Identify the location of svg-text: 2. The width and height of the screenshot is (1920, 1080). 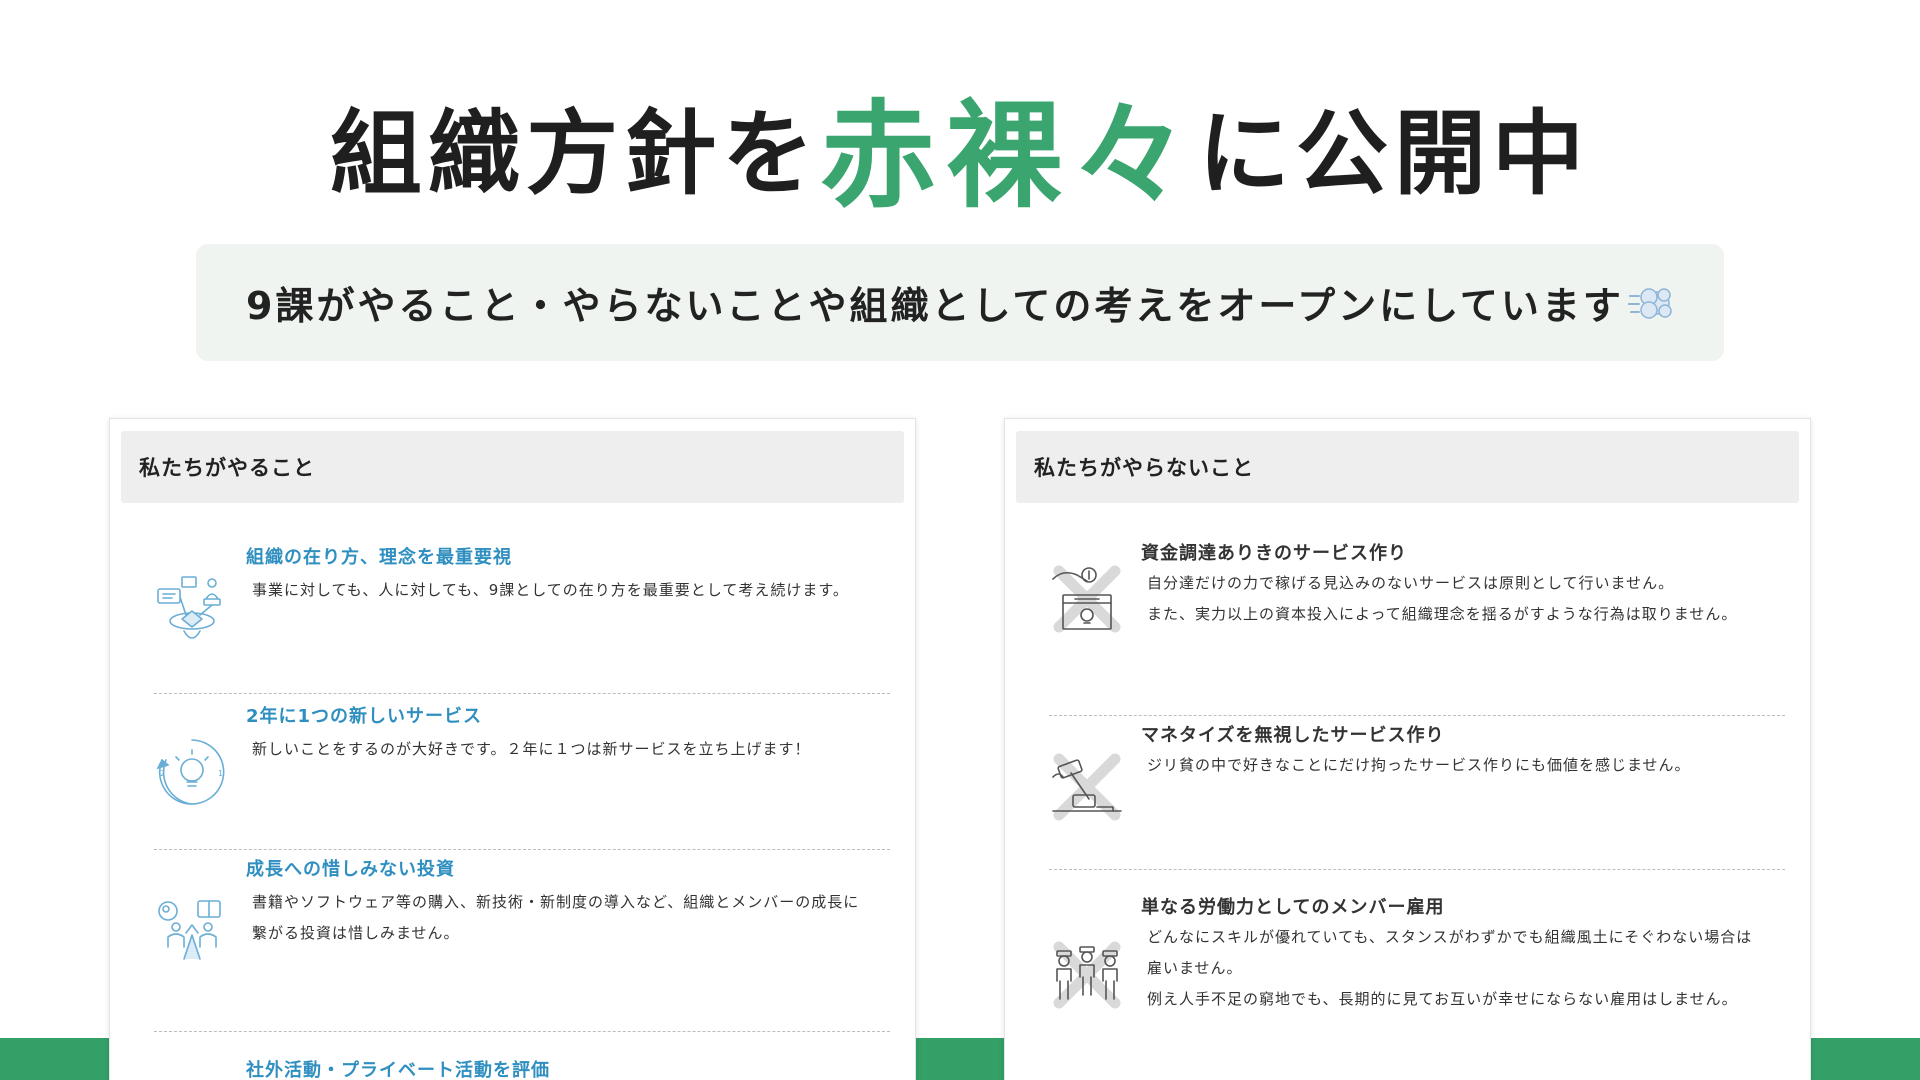
(162, 773).